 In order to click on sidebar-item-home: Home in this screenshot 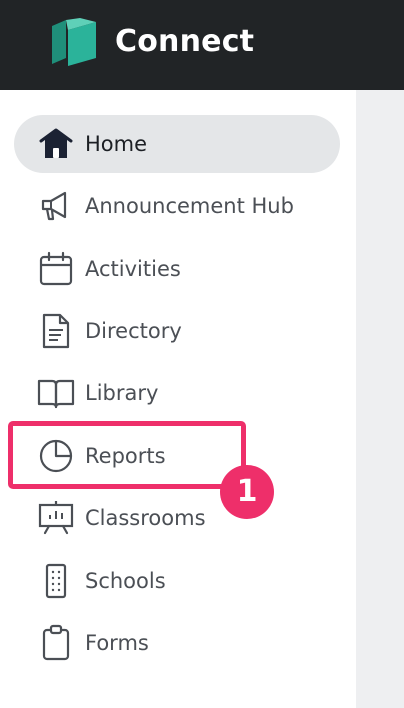, I will do `click(177, 144)`.